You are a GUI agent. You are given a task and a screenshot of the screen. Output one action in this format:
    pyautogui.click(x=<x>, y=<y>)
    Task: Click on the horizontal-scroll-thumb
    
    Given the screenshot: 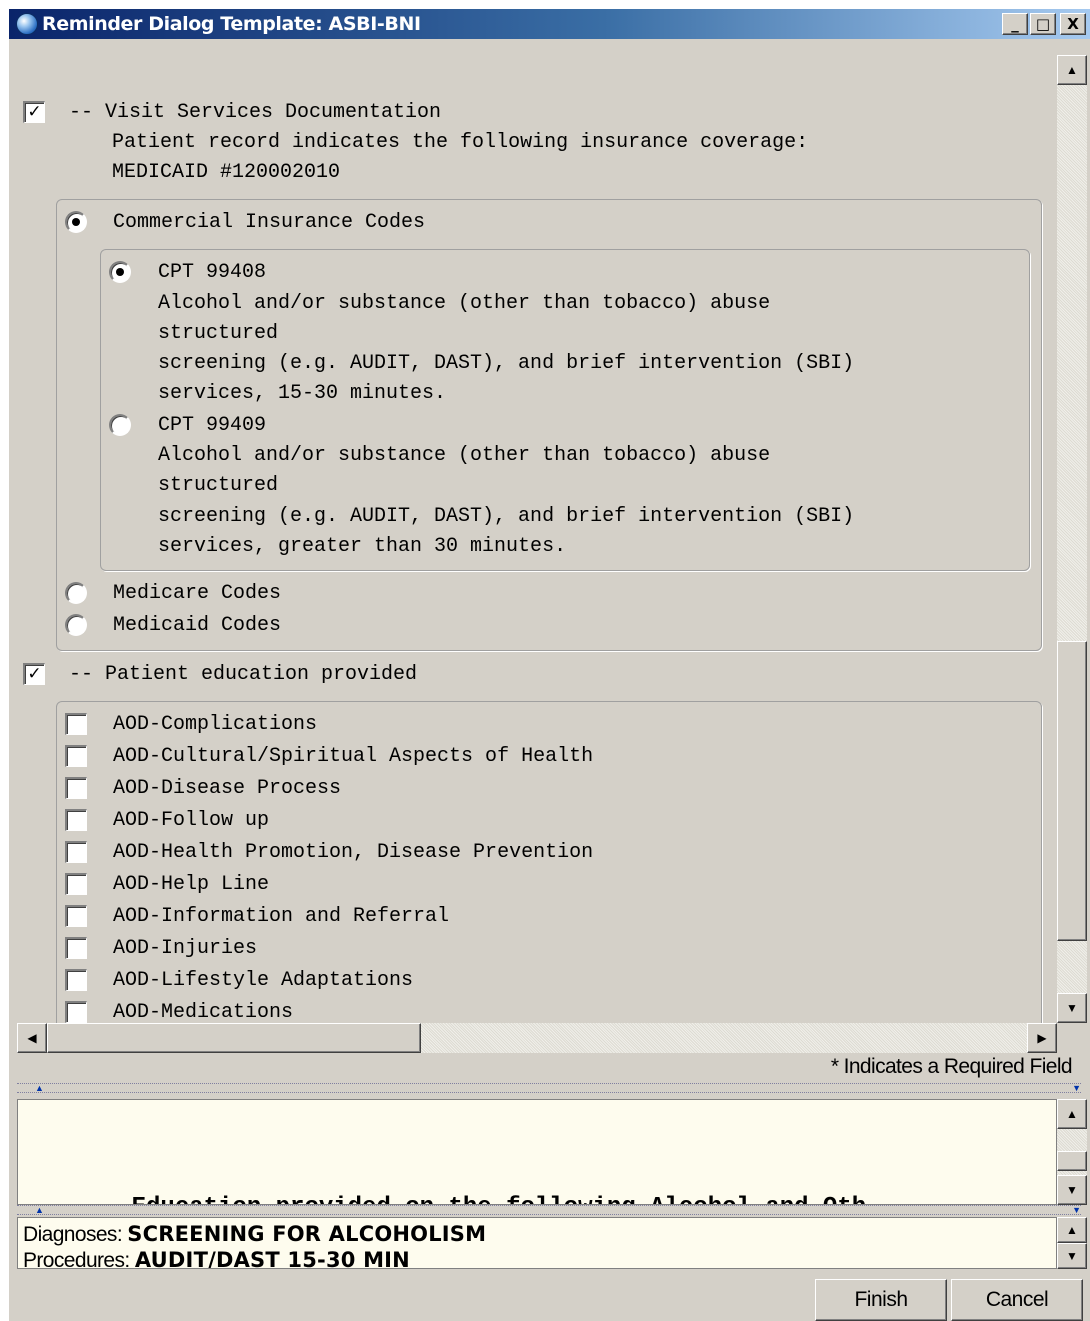 What is the action you would take?
    pyautogui.click(x=234, y=1038)
    